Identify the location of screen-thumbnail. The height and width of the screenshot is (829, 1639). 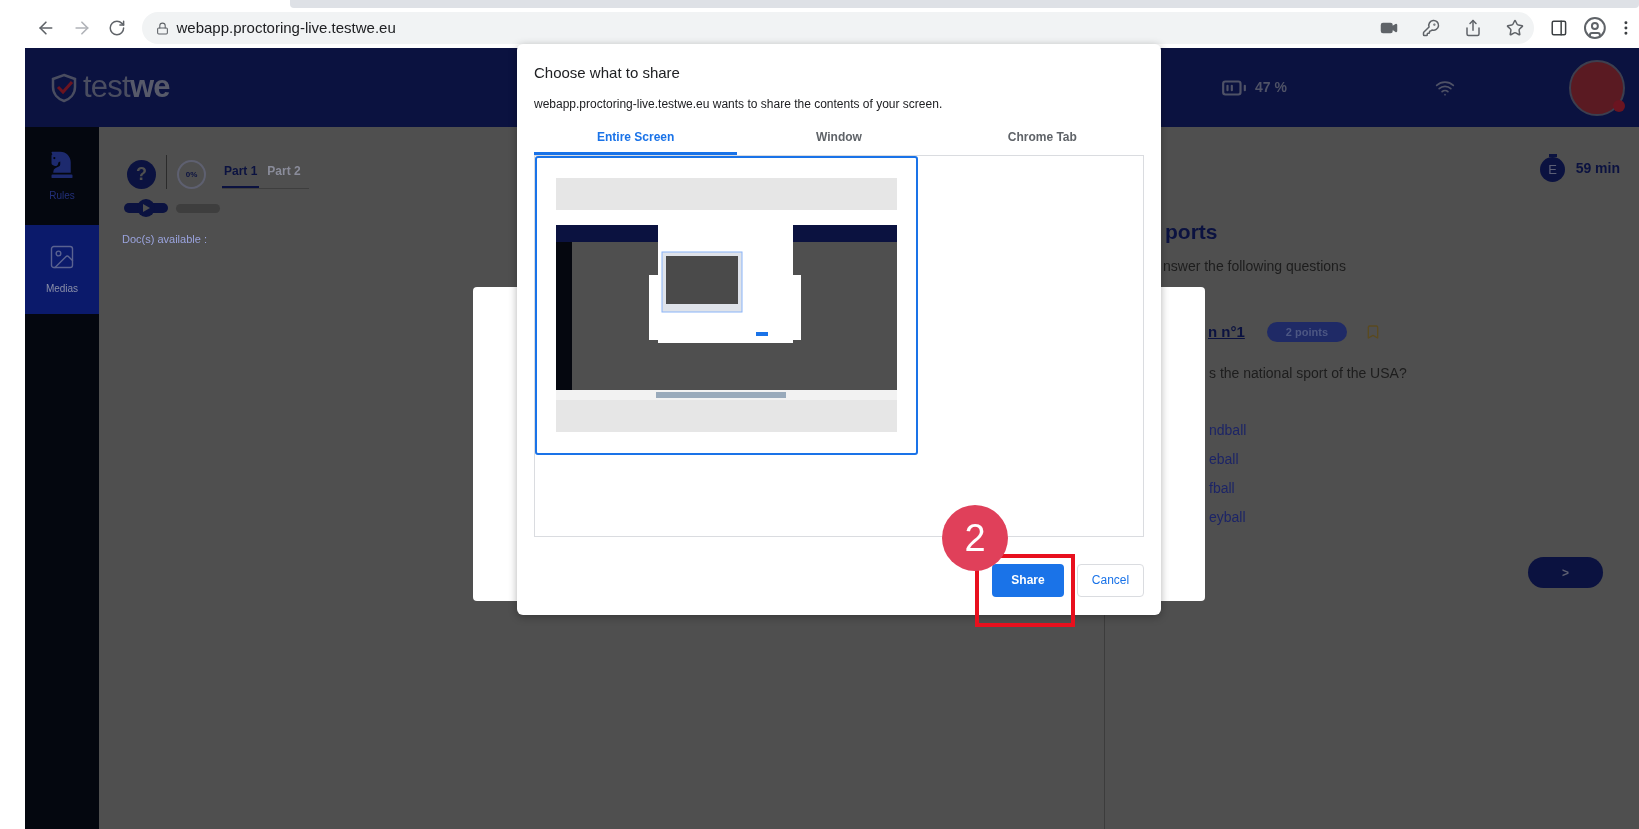
(726, 305).